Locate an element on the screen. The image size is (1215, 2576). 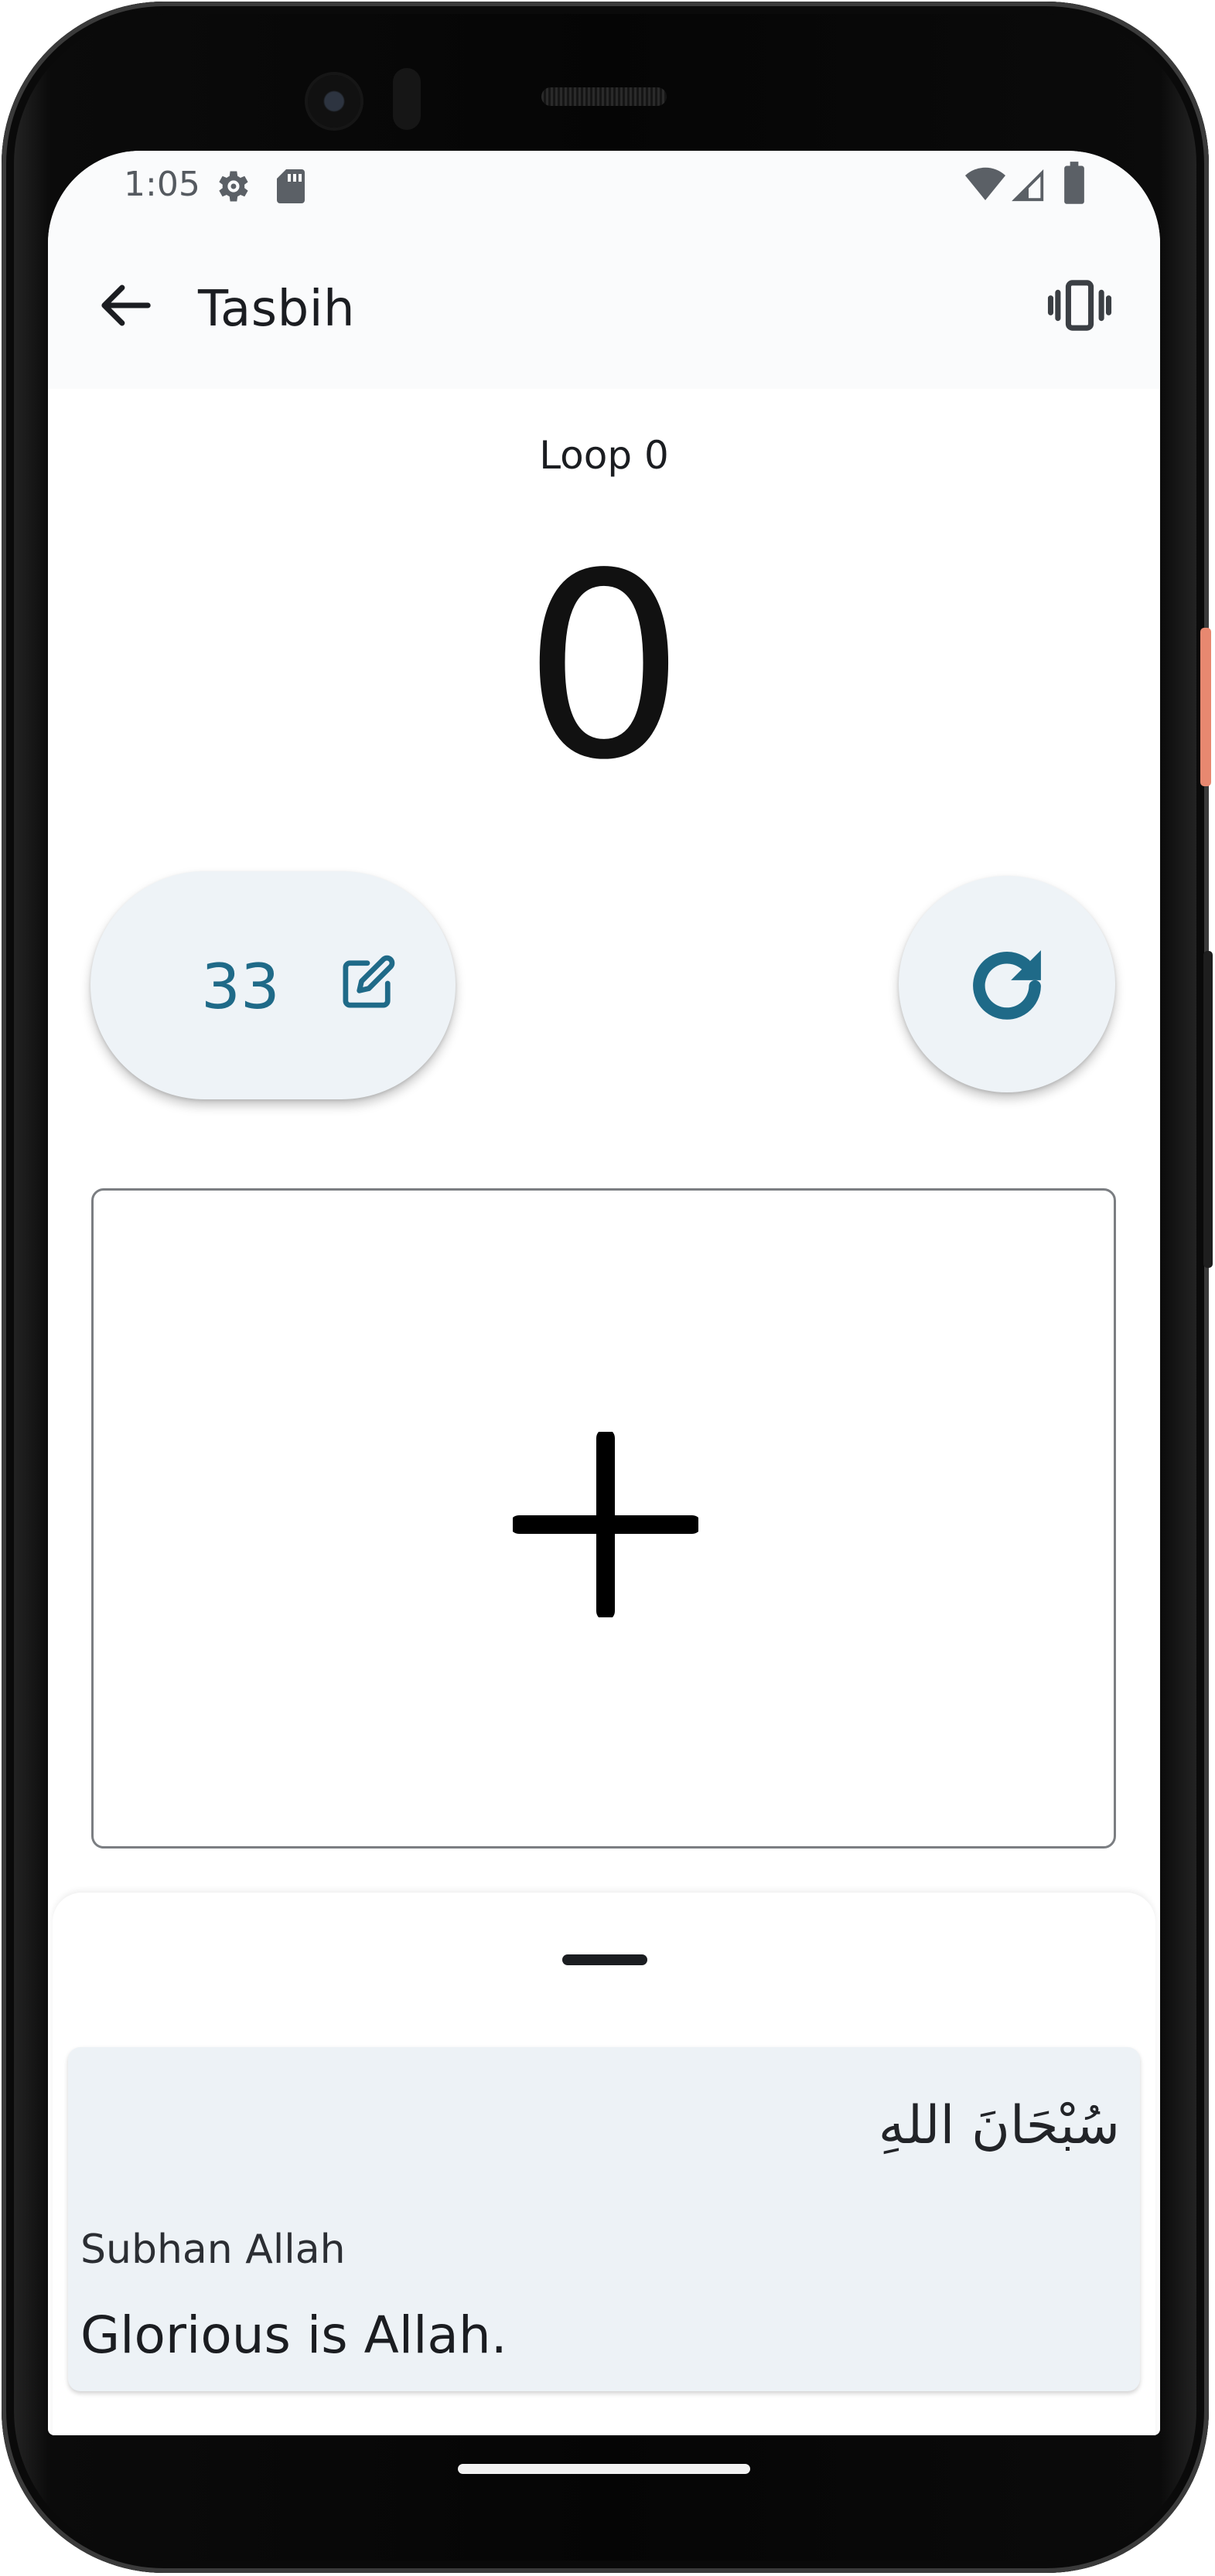
vibration-toggle-button is located at coordinates (1079, 305).